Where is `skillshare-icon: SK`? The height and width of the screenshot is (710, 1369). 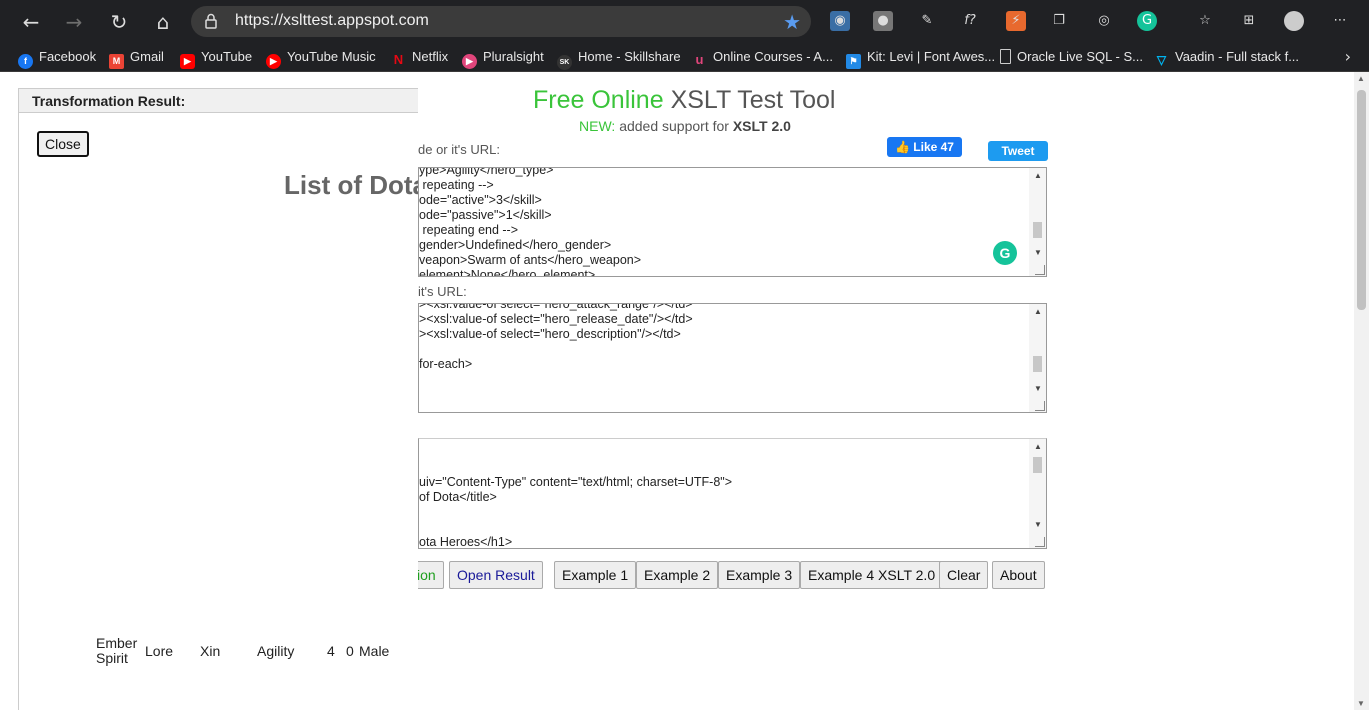
skillshare-icon: SK is located at coordinates (564, 62).